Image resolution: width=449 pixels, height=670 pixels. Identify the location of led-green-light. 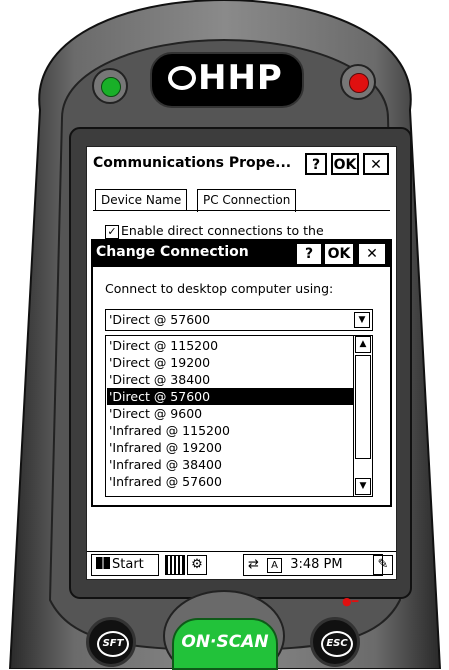
(111, 87).